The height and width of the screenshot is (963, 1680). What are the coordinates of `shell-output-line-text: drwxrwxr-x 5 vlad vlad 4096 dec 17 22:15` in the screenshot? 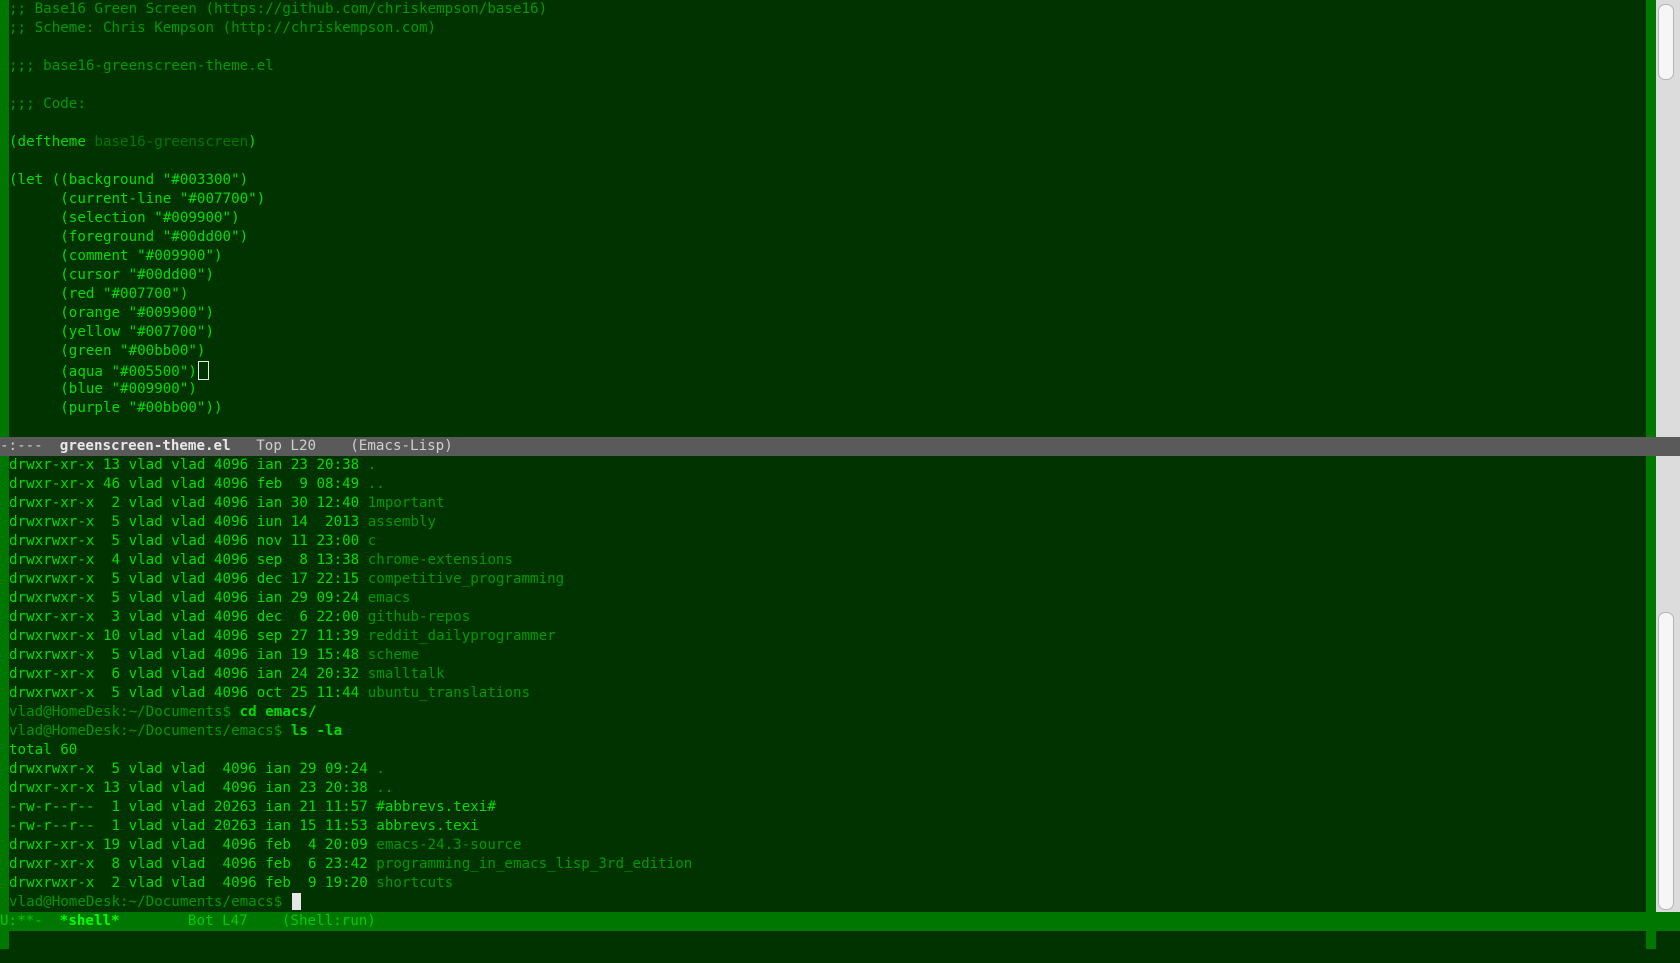 It's located at (188, 579).